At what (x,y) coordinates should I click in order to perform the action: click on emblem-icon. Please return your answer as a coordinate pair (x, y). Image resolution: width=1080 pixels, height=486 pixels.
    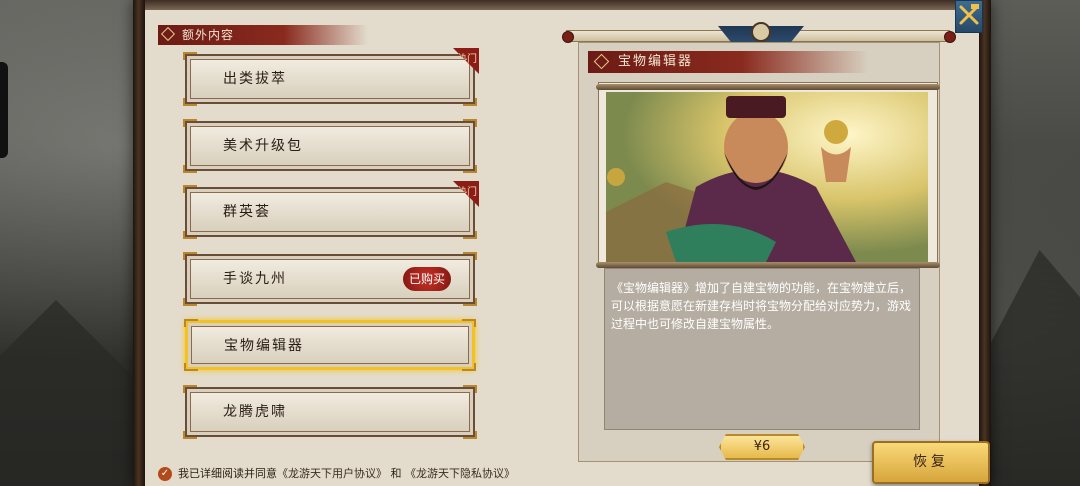
    Looking at the image, I should click on (761, 32).